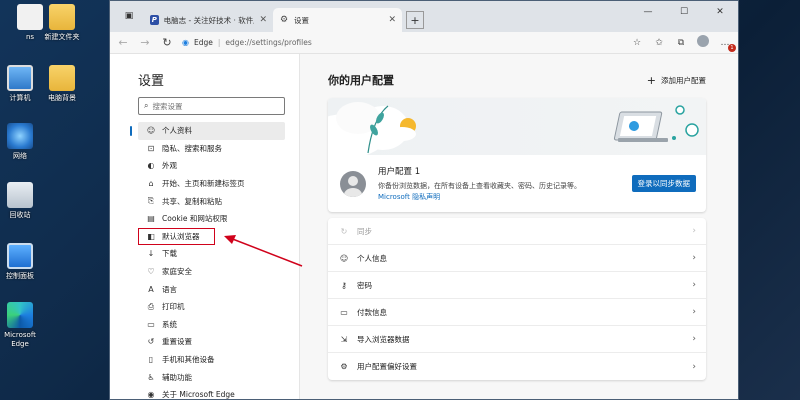 The height and width of the screenshot is (400, 800). I want to click on desktop-icon-control-panel: 控制面板, so click(25, 262).